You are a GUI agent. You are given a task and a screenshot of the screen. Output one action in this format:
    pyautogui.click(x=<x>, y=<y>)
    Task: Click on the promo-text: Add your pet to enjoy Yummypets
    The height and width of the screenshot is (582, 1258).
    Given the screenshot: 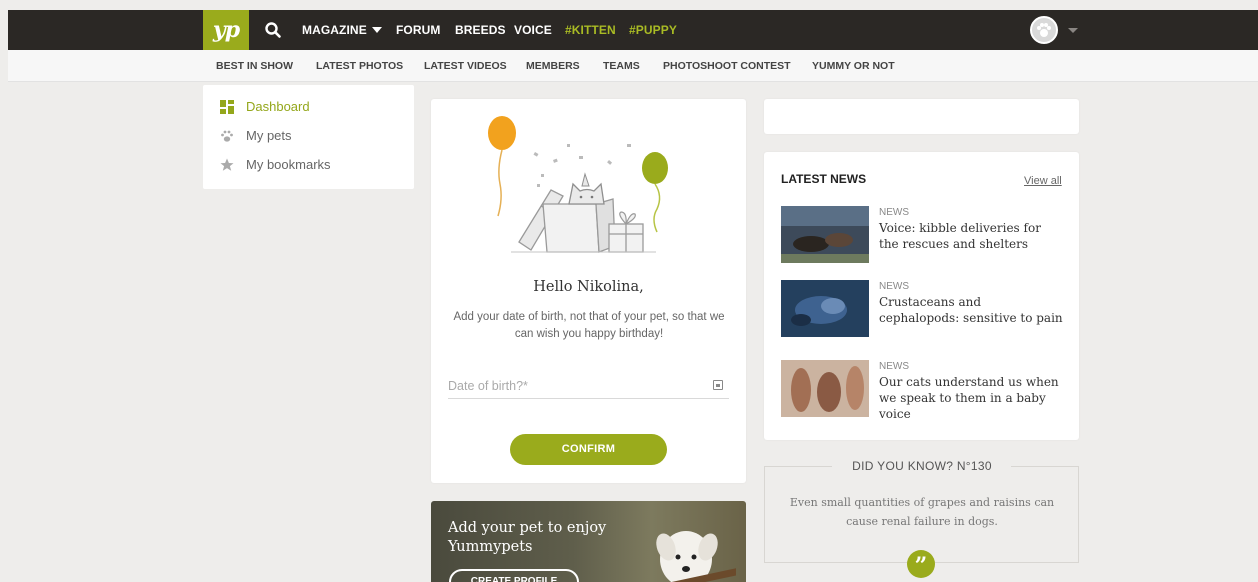 What is the action you would take?
    pyautogui.click(x=527, y=537)
    